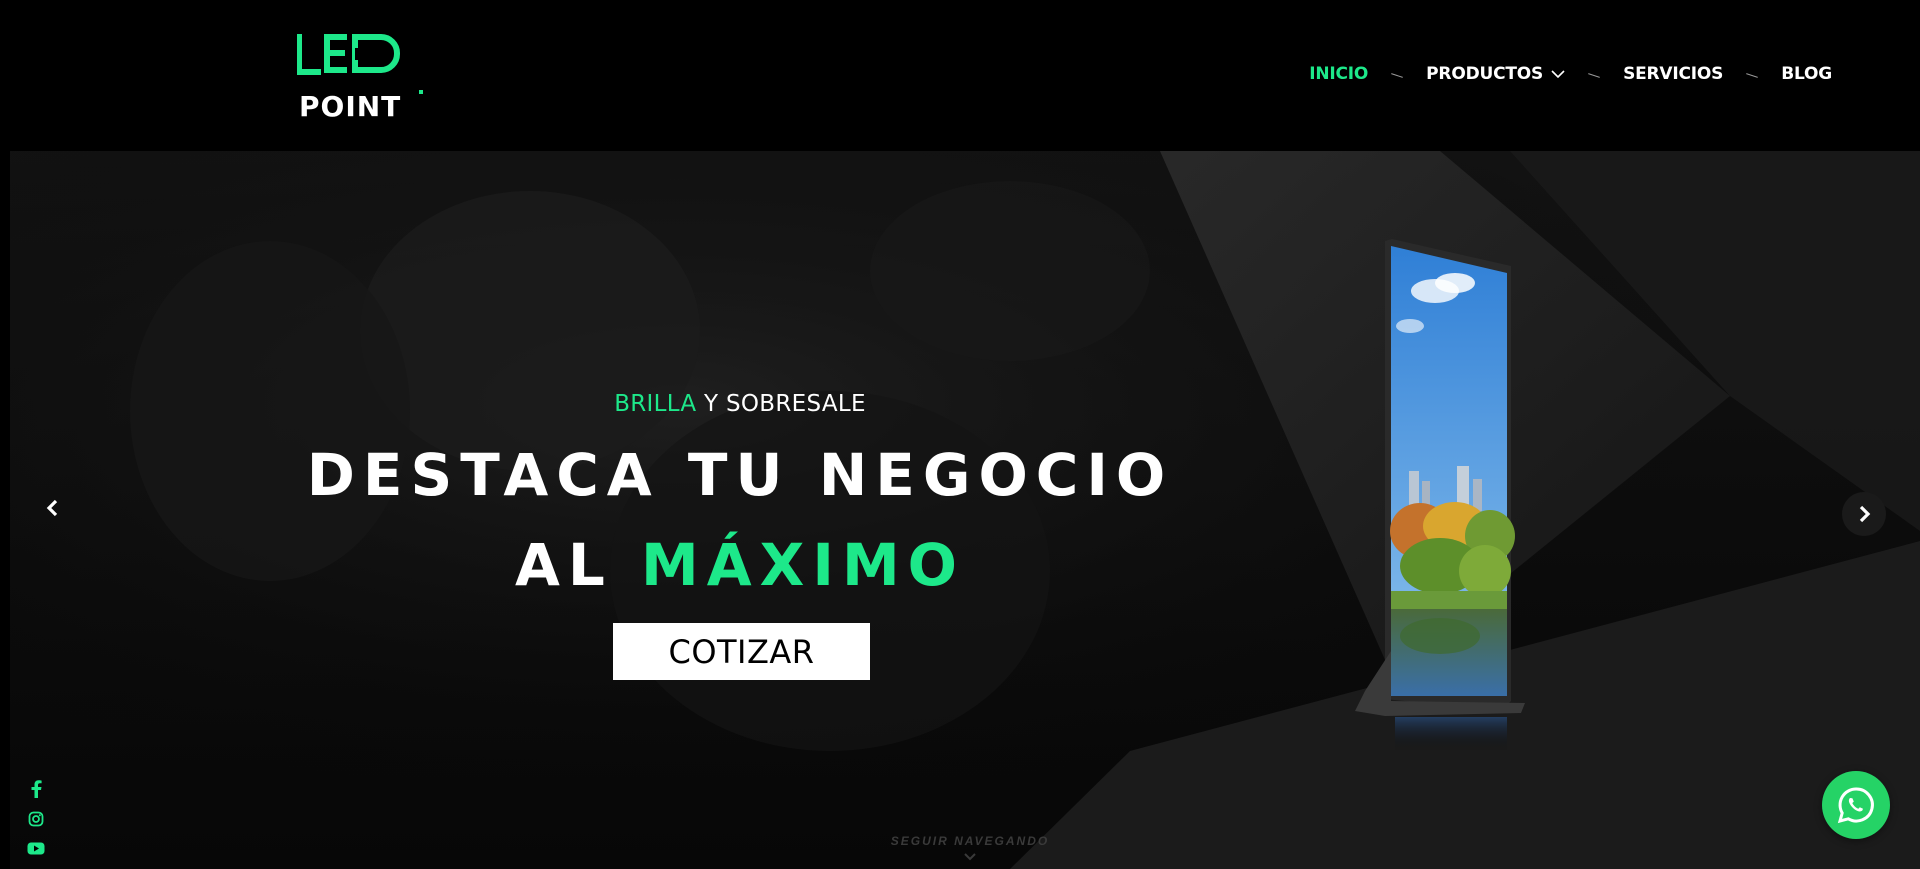  What do you see at coordinates (970, 857) in the screenshot?
I see `scroll-down-icon` at bounding box center [970, 857].